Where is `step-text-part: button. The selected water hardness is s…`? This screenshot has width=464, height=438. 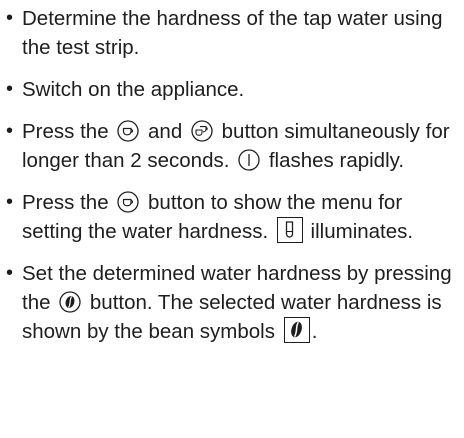 step-text-part: button. The selected water hardness is s… is located at coordinates (232, 317).